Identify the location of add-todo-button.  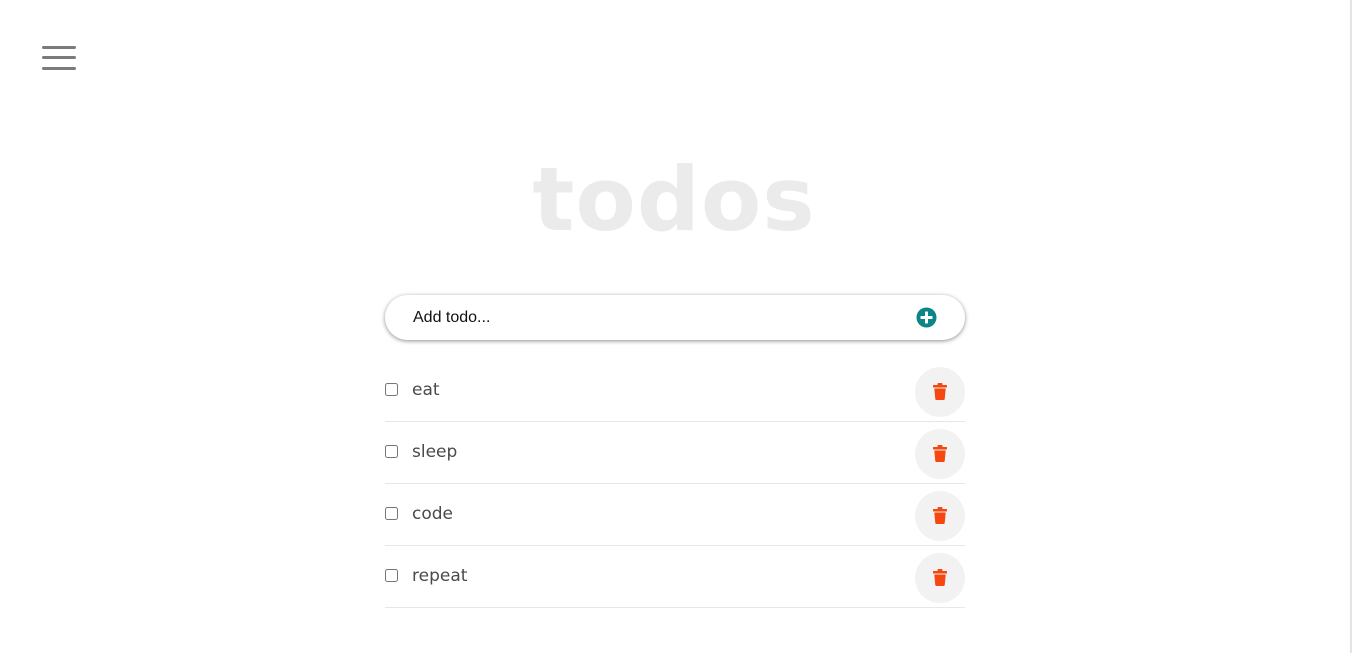
(926, 317).